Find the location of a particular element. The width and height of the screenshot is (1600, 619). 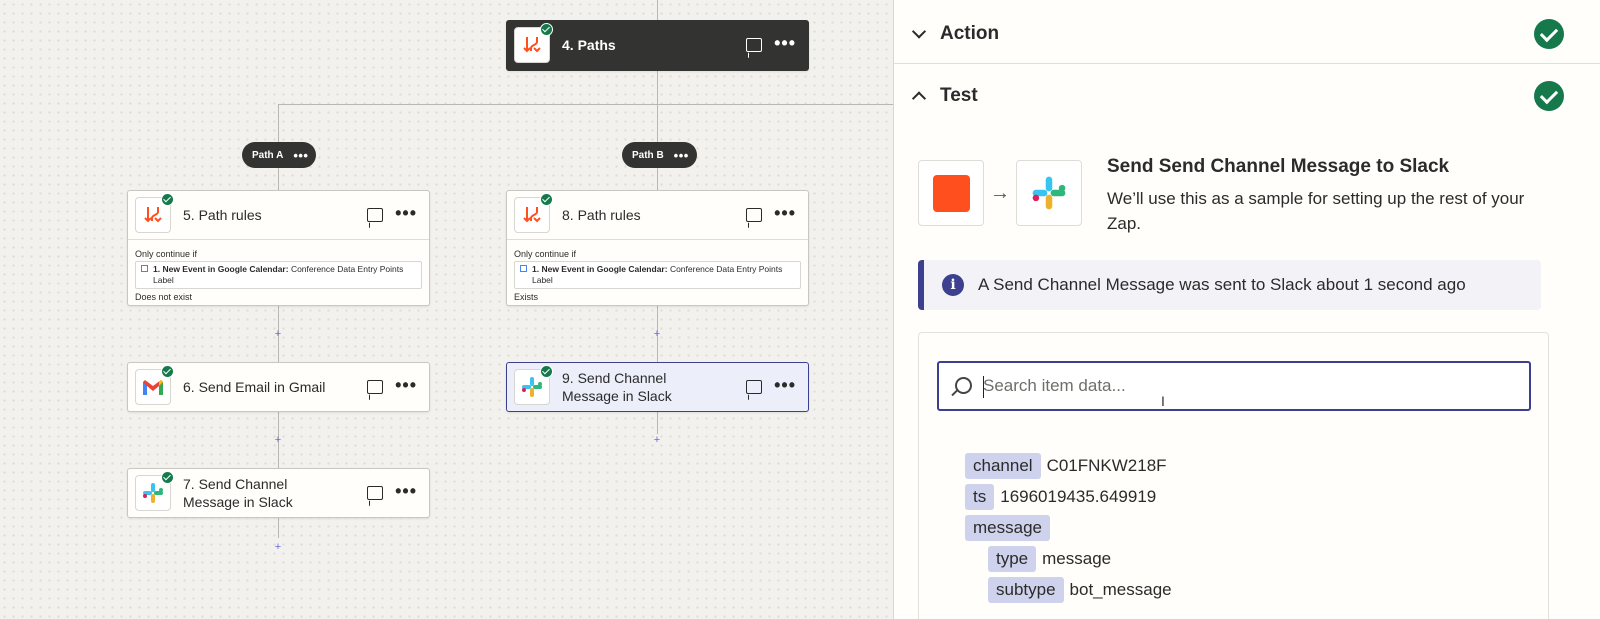

data-key: ts is located at coordinates (980, 497).